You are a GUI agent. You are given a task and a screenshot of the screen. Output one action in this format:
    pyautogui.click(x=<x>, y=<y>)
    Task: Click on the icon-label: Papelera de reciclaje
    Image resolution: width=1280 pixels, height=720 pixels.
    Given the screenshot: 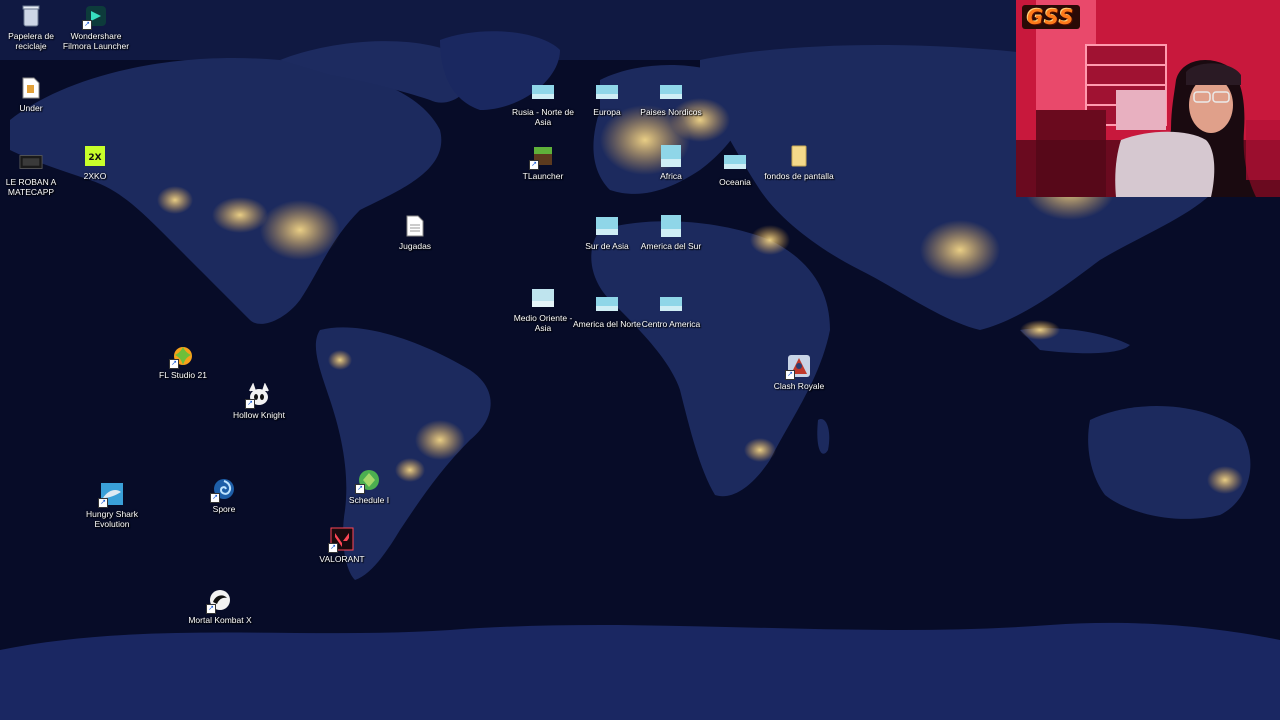 What is the action you would take?
    pyautogui.click(x=31, y=41)
    